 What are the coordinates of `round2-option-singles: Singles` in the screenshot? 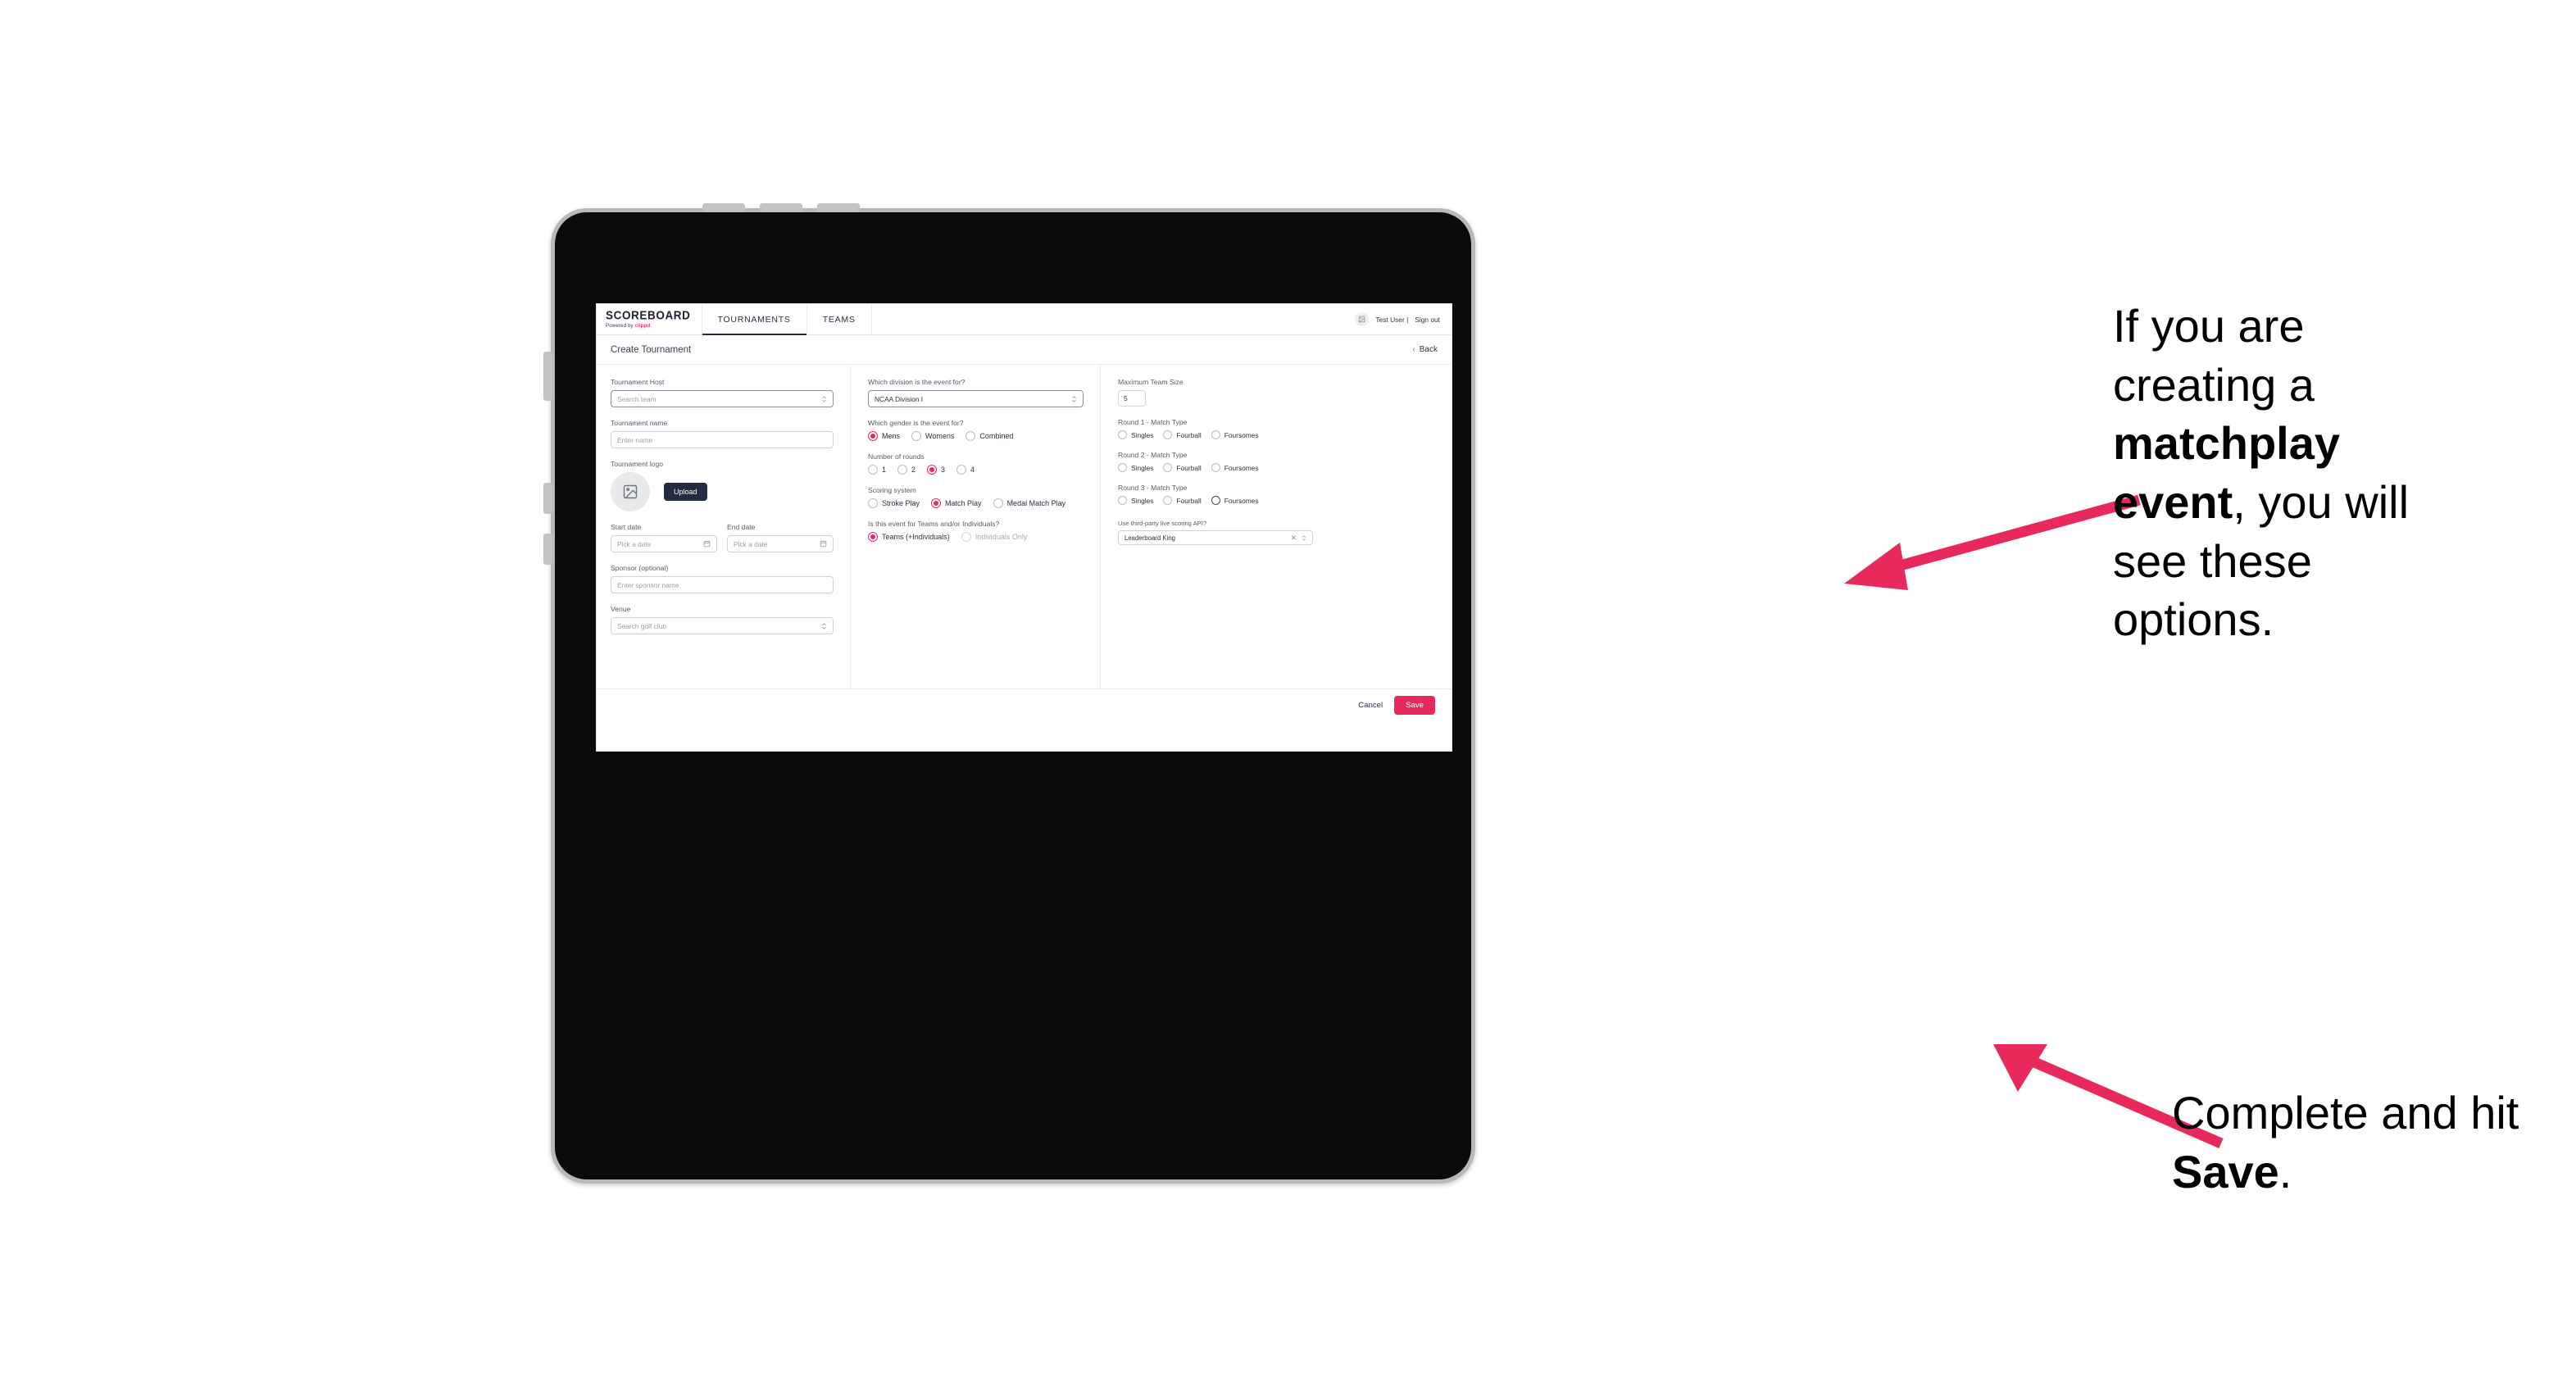 It's located at (1135, 467).